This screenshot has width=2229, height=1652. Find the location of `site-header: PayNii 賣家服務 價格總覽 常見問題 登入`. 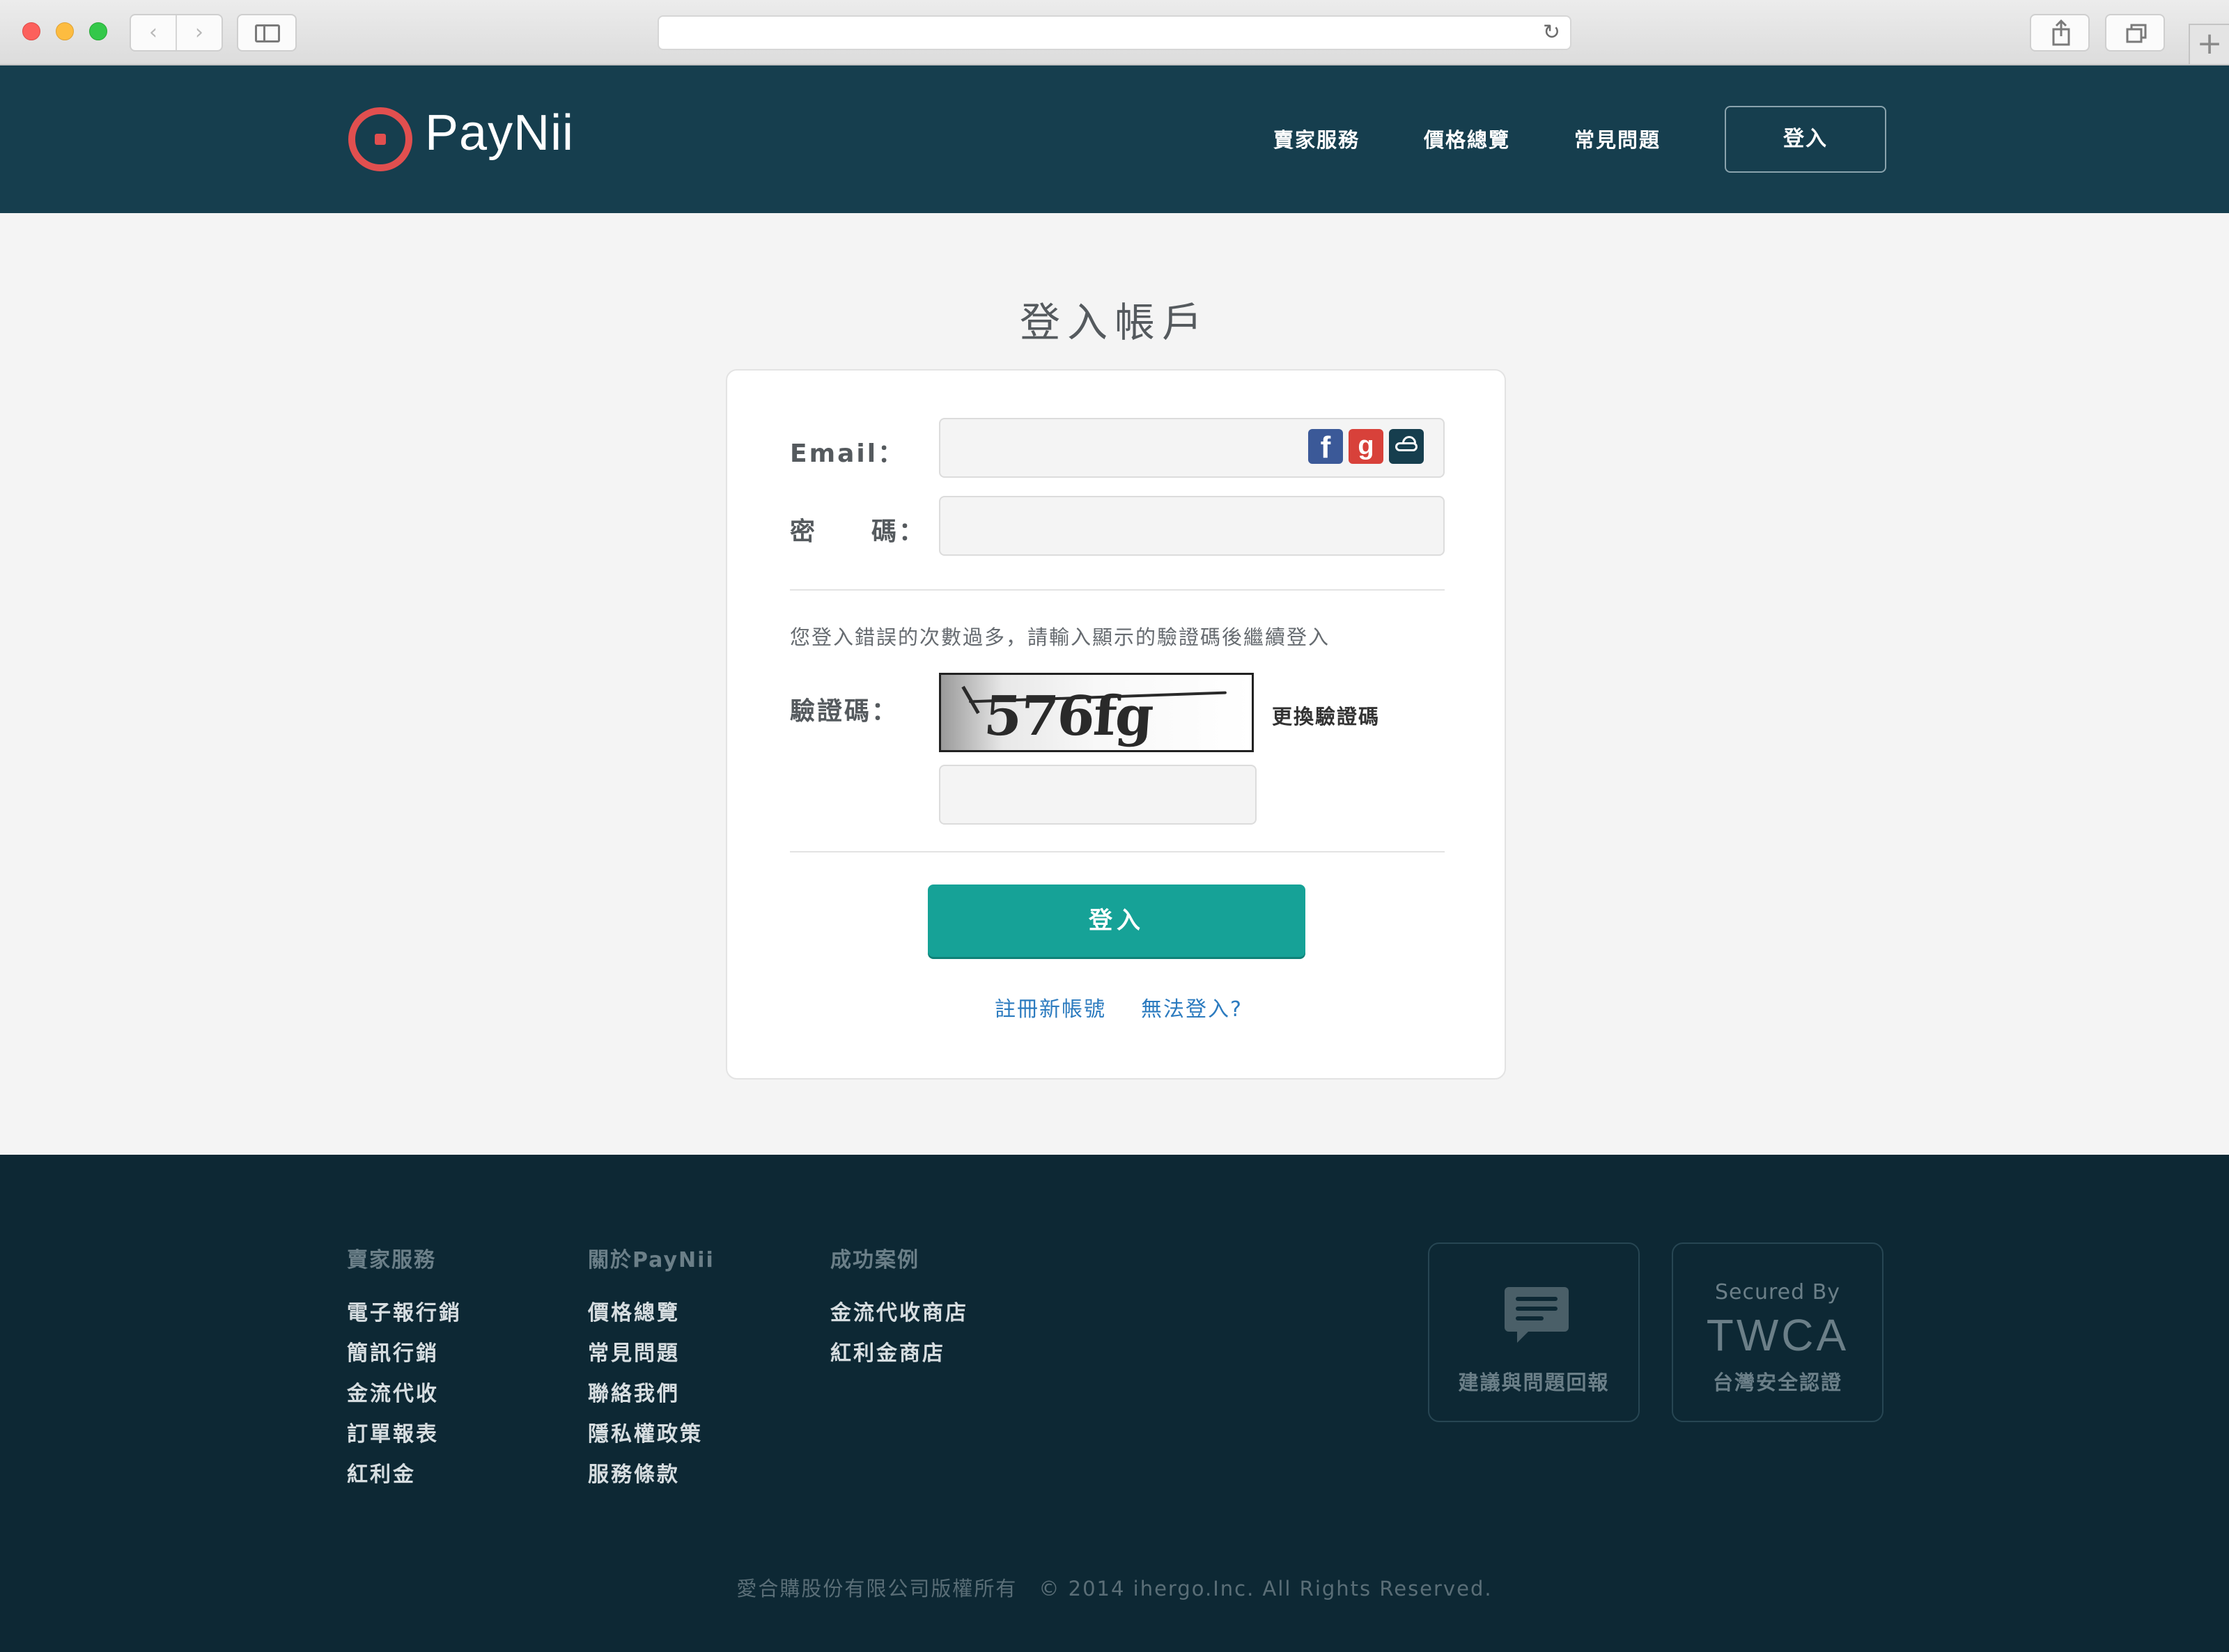

site-header: PayNii 賣家服務 價格總覽 常見問題 登入 is located at coordinates (1114, 139).